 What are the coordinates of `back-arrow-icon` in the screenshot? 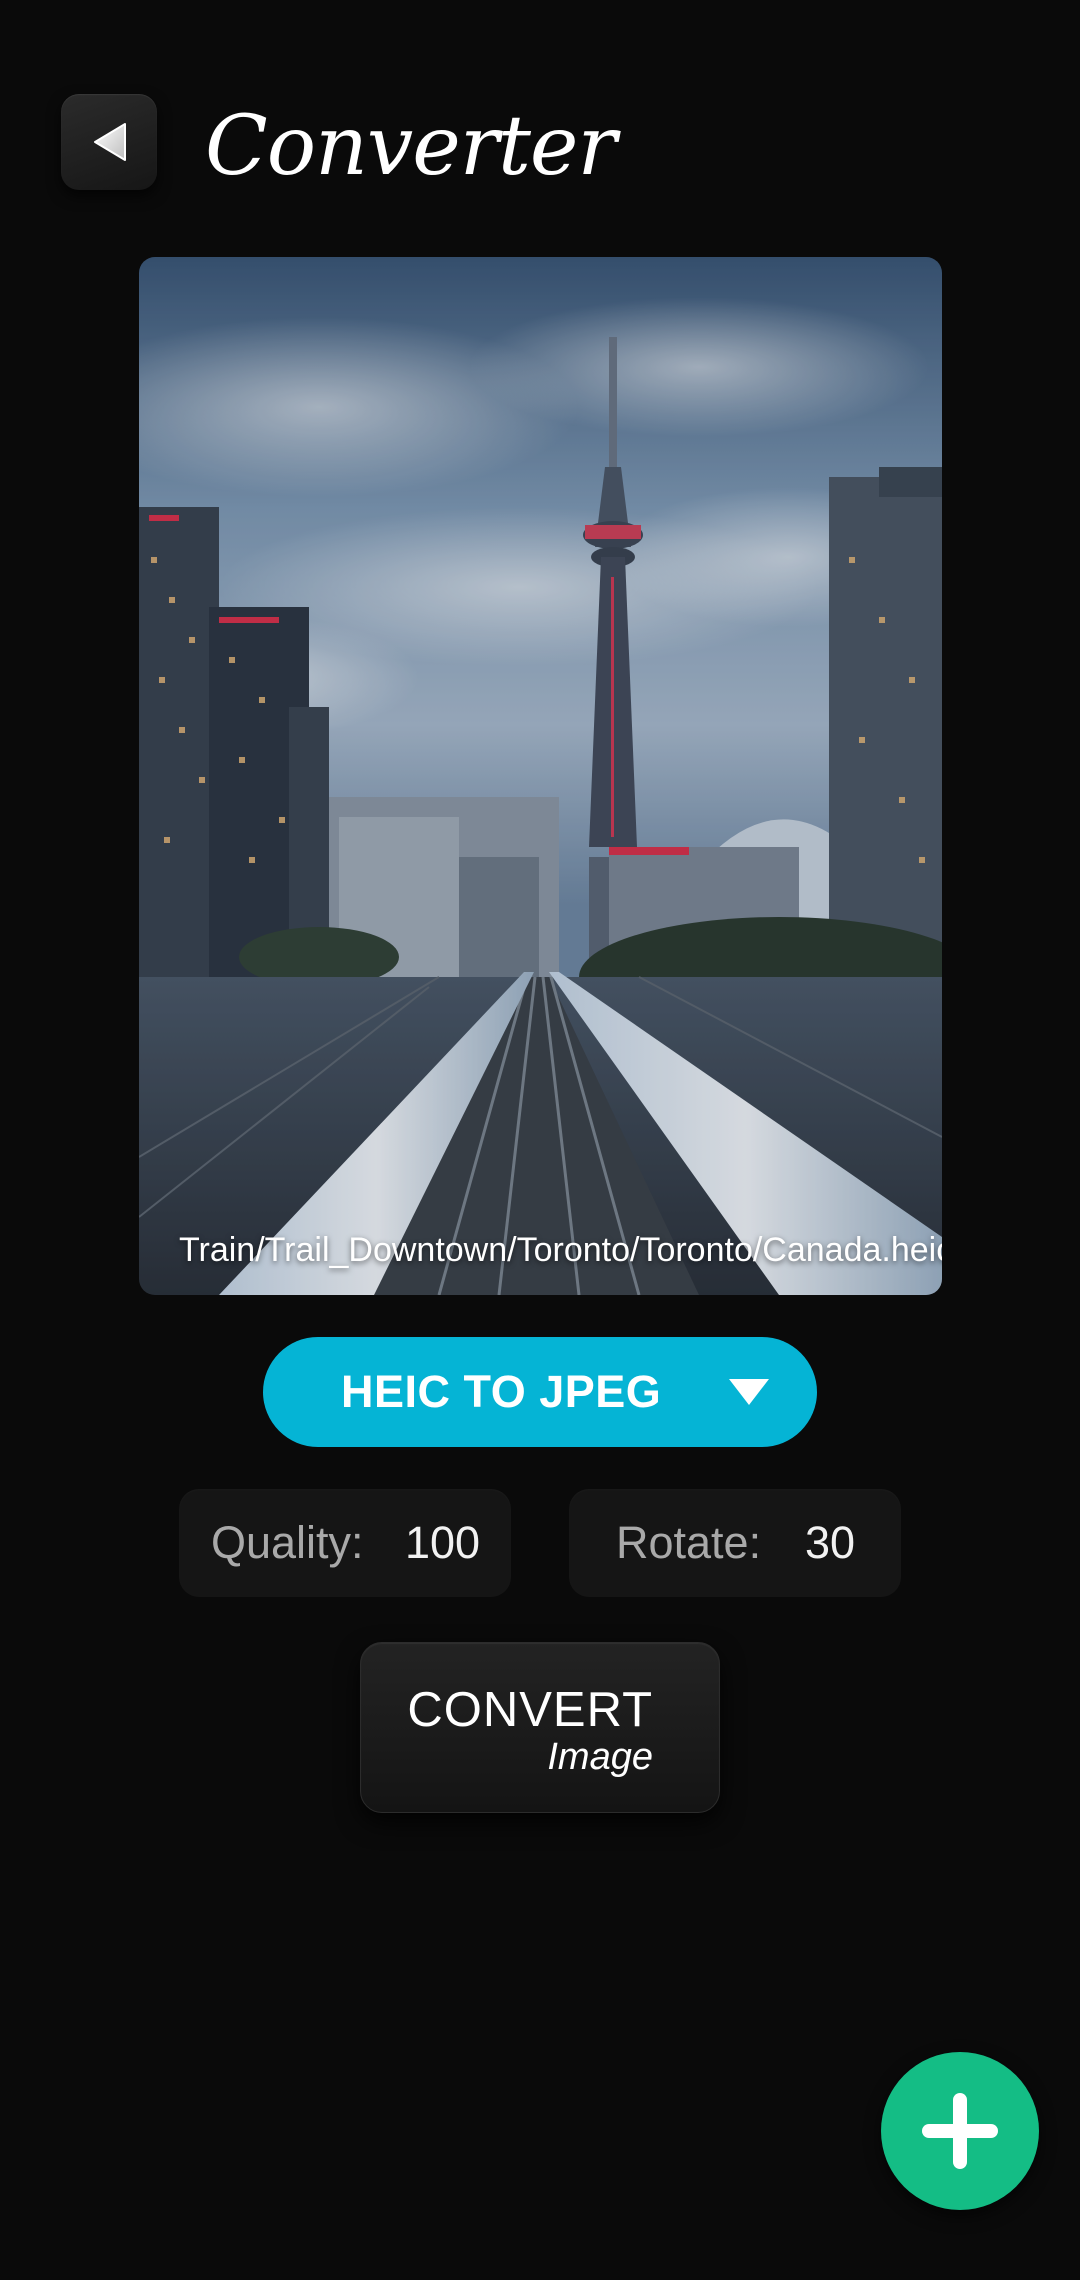 It's located at (110, 142).